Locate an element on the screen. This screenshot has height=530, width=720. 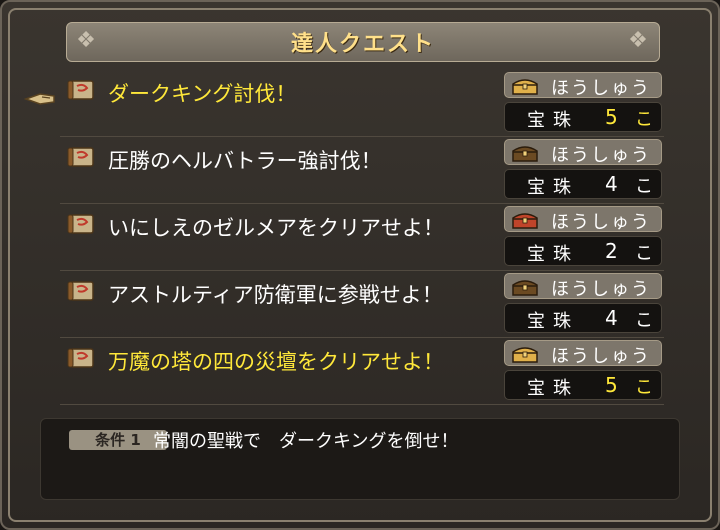
title-bar: 達人クエスト is located at coordinates (363, 42).